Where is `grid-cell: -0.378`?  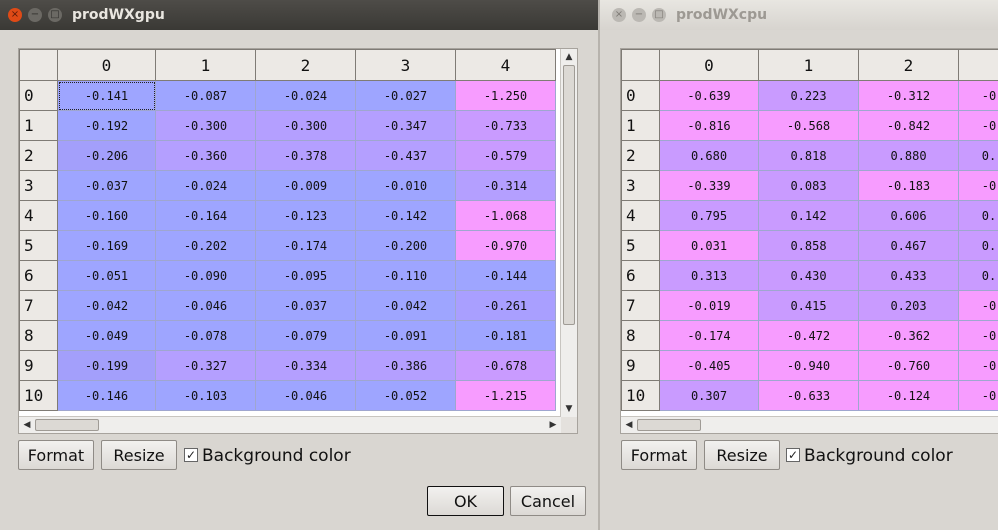
grid-cell: -0.378 is located at coordinates (305, 155).